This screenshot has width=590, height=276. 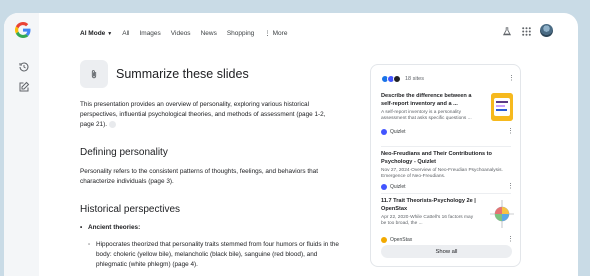 I want to click on left-sidebar, so click(x=21, y=144).